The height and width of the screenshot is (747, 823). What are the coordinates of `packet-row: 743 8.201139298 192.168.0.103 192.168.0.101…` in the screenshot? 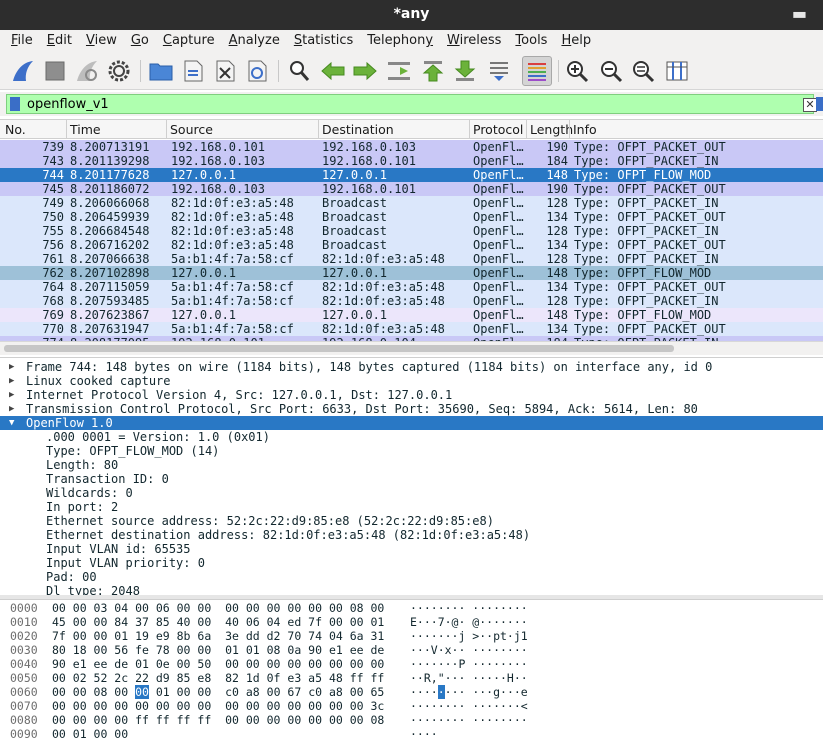 It's located at (411, 161).